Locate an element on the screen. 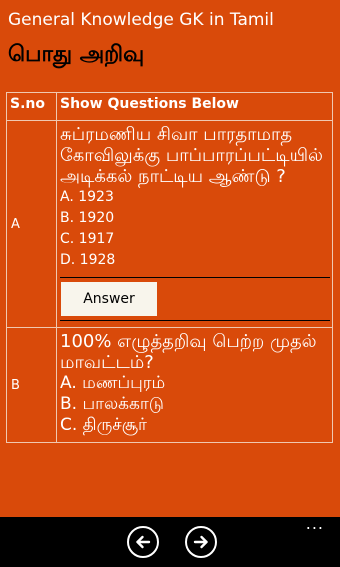 The height and width of the screenshot is (567, 340). option-d: D. 1928 is located at coordinates (88, 260).